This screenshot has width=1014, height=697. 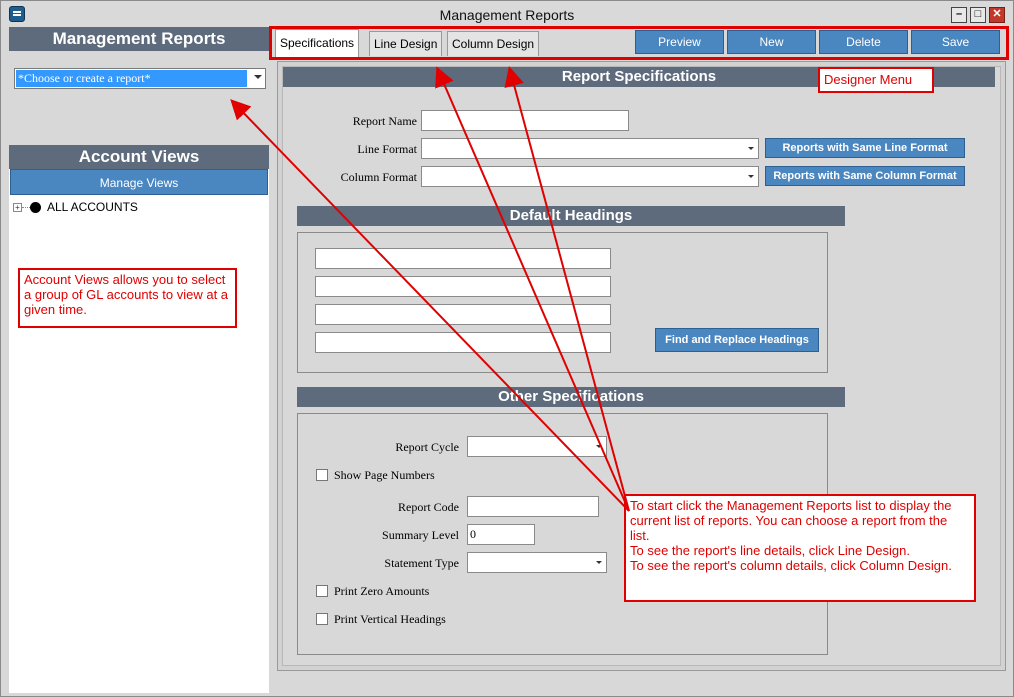 I want to click on tree-item-all-accounts: + ALL ACCOUNTS, so click(x=75, y=207).